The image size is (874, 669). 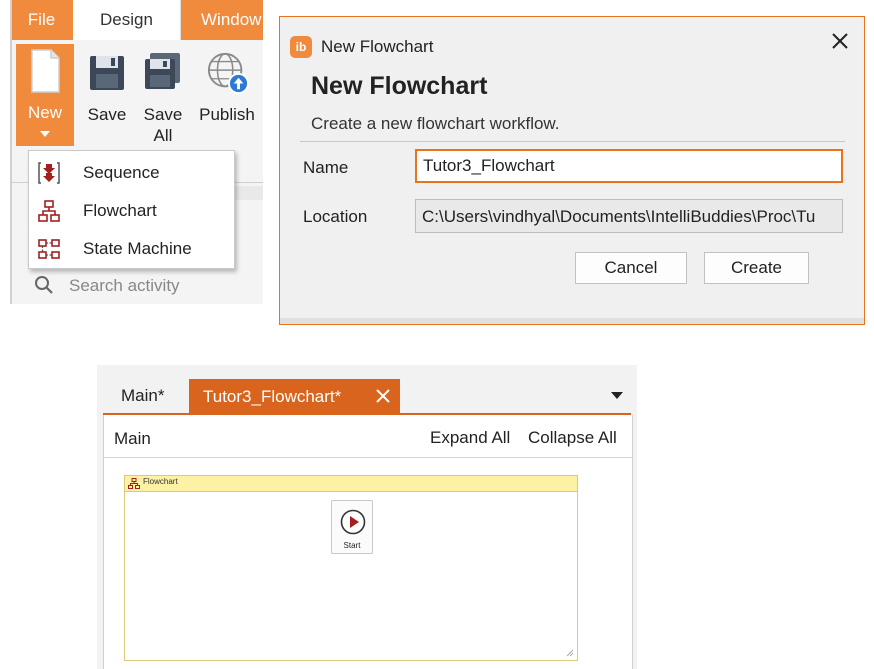 What do you see at coordinates (41, 20) in the screenshot?
I see `tab-file: File` at bounding box center [41, 20].